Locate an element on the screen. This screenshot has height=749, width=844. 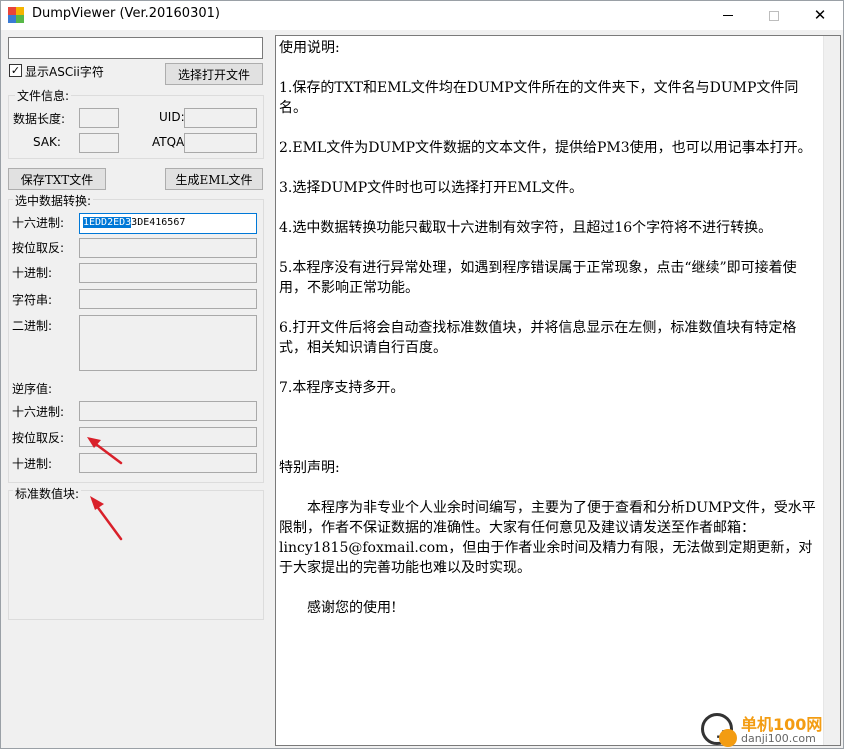
instructions-heading: 使用说明: is located at coordinates (309, 48).